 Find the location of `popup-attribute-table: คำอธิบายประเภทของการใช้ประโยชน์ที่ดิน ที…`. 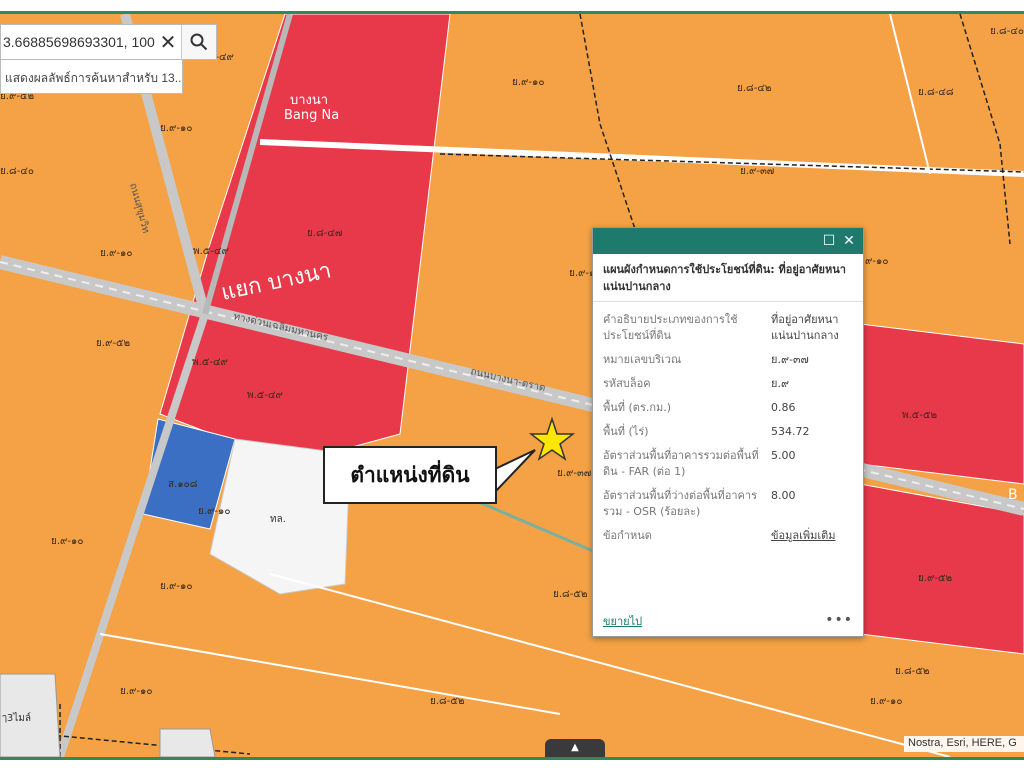

popup-attribute-table: คำอธิบายประเภทของการใช้ประโยชน์ที่ดิน ที… is located at coordinates (728, 428).